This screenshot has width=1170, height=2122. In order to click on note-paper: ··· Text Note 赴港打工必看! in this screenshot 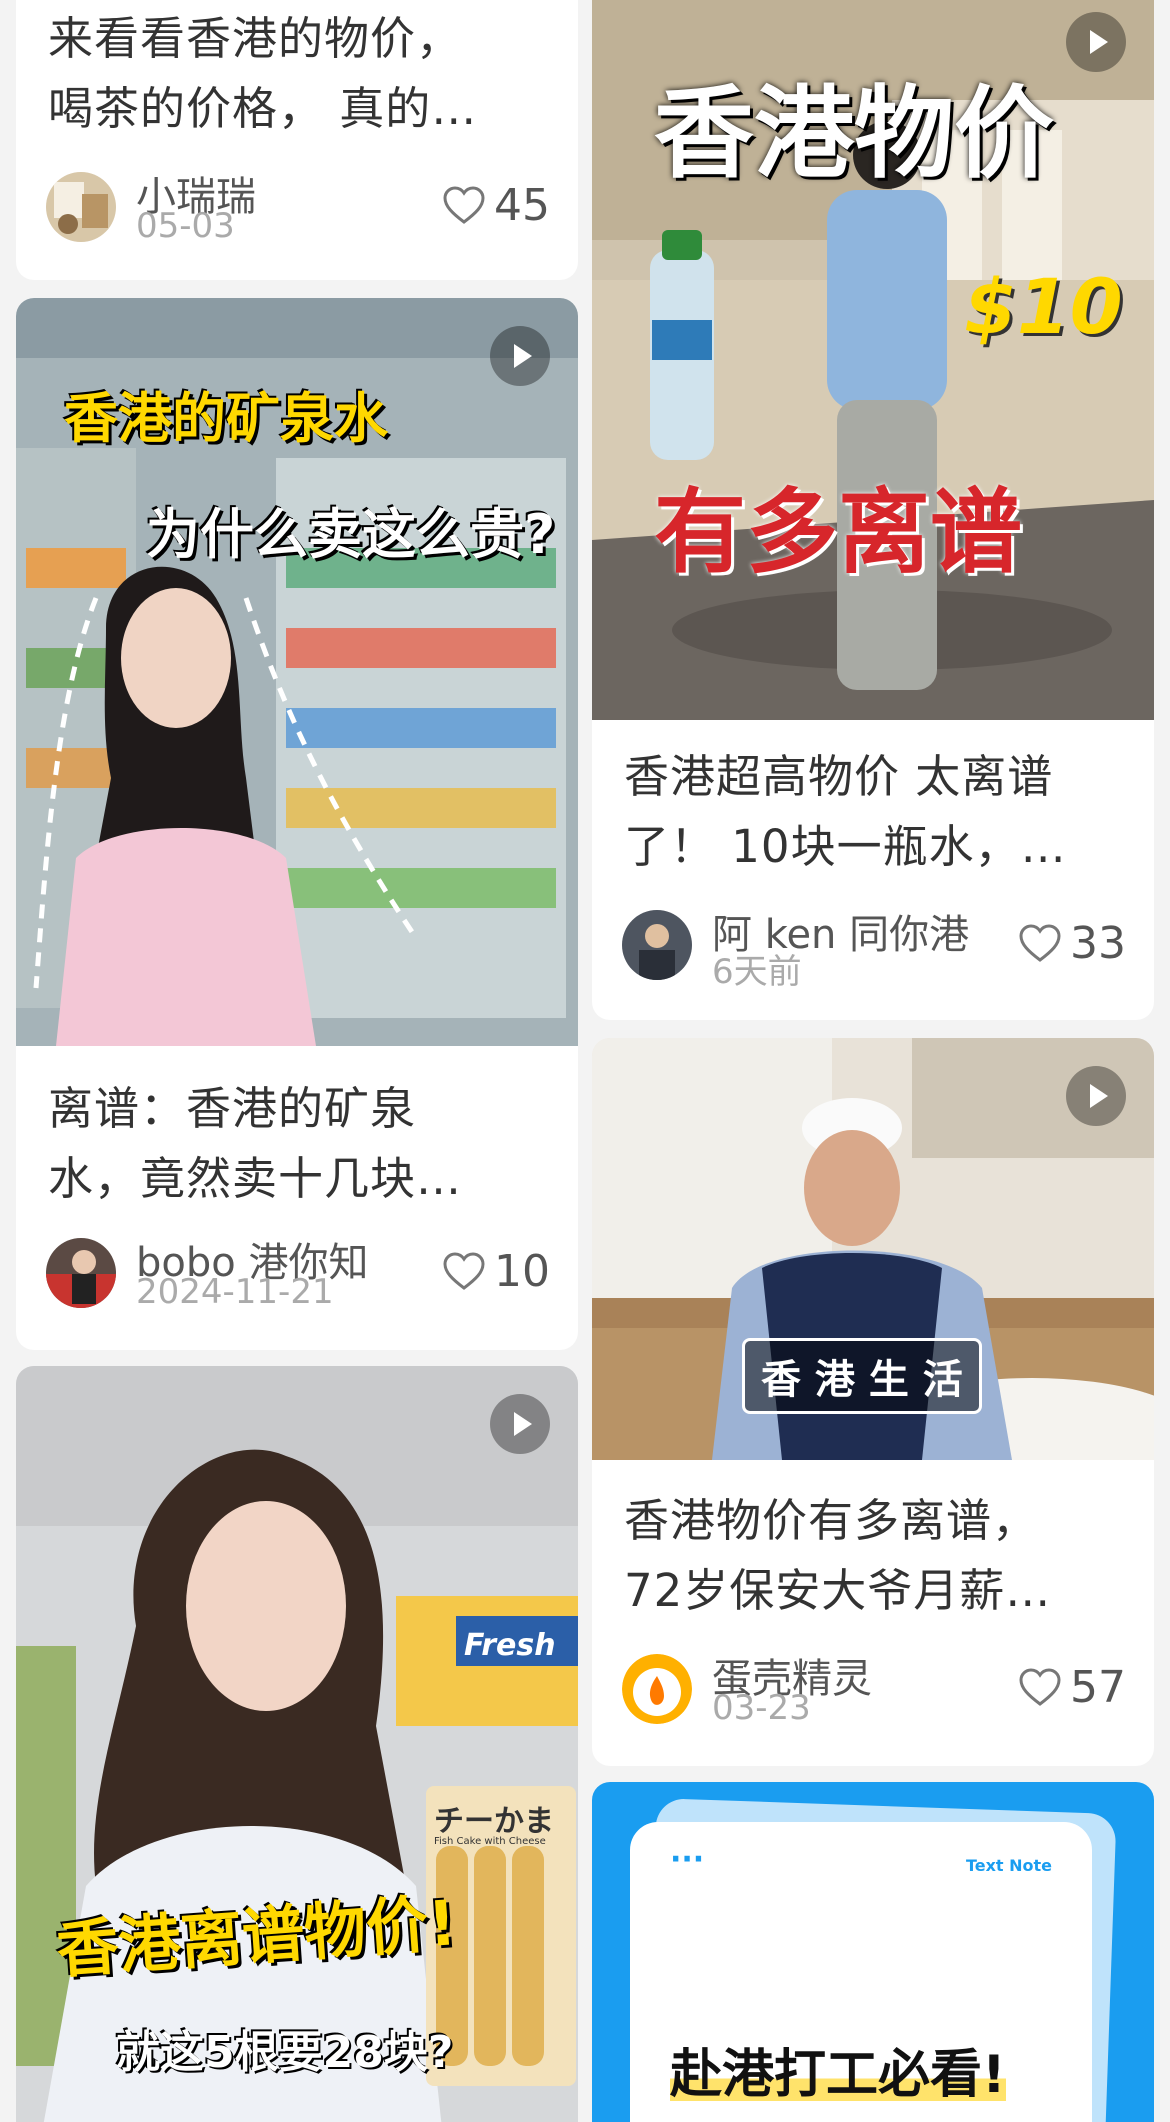, I will do `click(861, 1972)`.